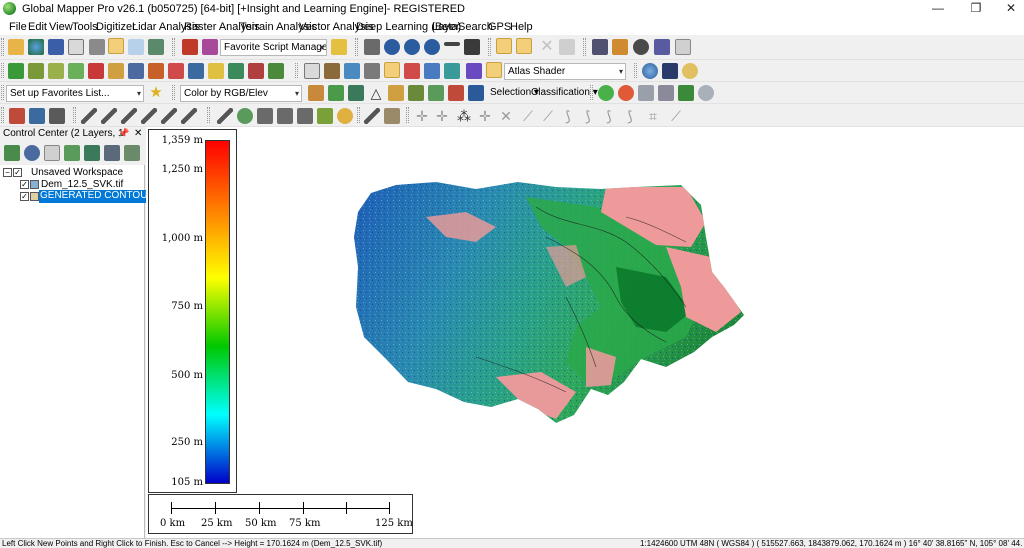 Image resolution: width=1024 pixels, height=548 pixels. What do you see at coordinates (156, 47) in the screenshot?
I see `layout-icon` at bounding box center [156, 47].